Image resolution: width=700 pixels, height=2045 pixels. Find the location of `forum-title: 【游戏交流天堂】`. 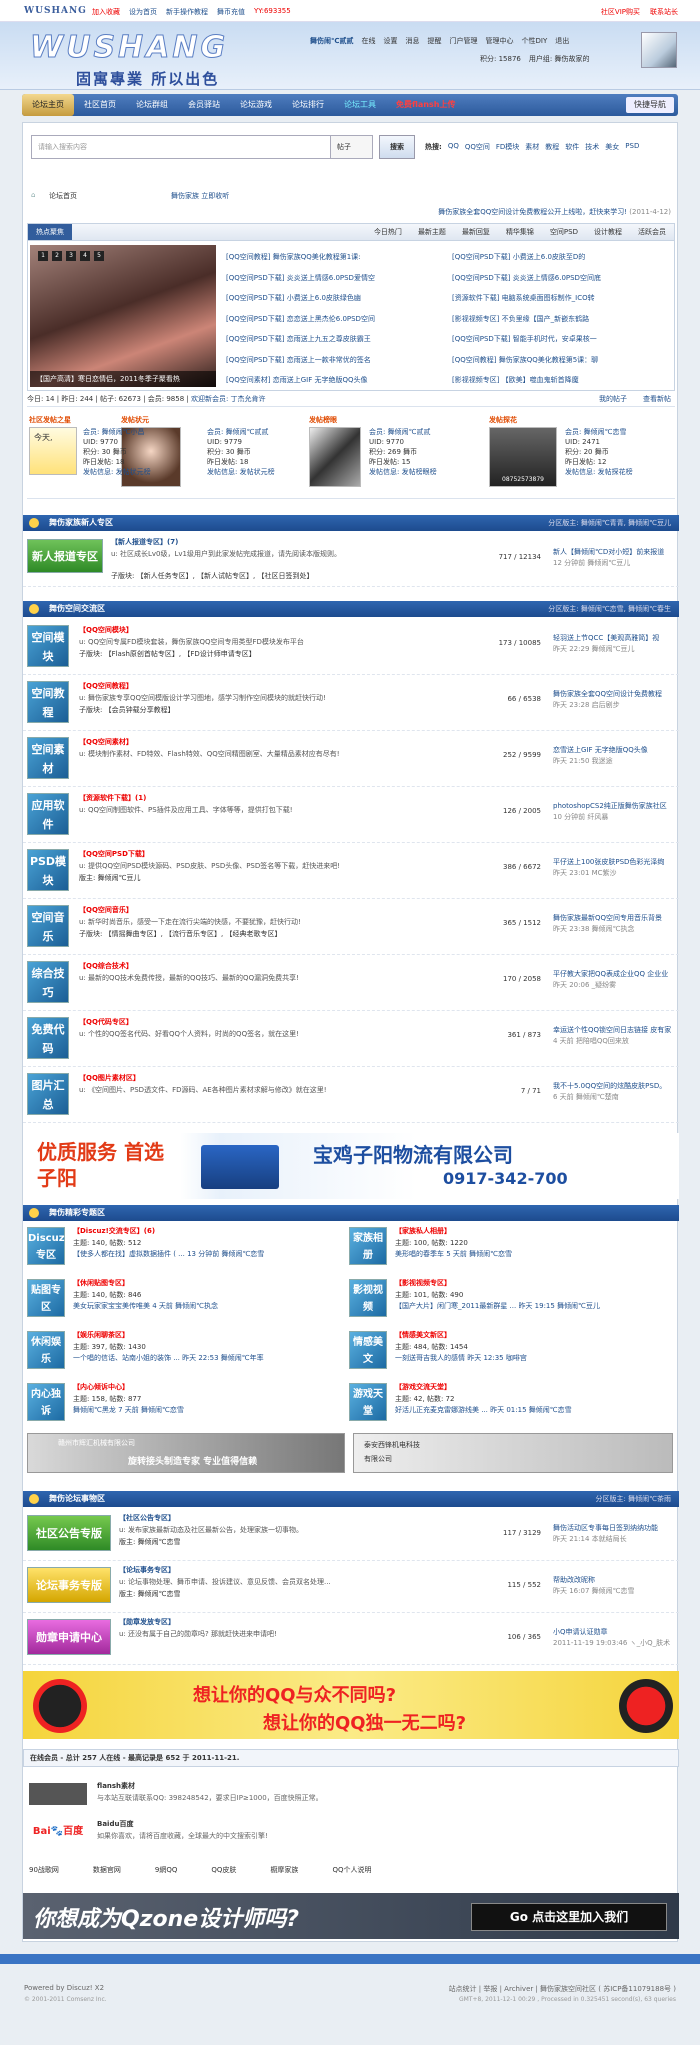

forum-title: 【游戏交流天堂】 is located at coordinates (423, 1387).